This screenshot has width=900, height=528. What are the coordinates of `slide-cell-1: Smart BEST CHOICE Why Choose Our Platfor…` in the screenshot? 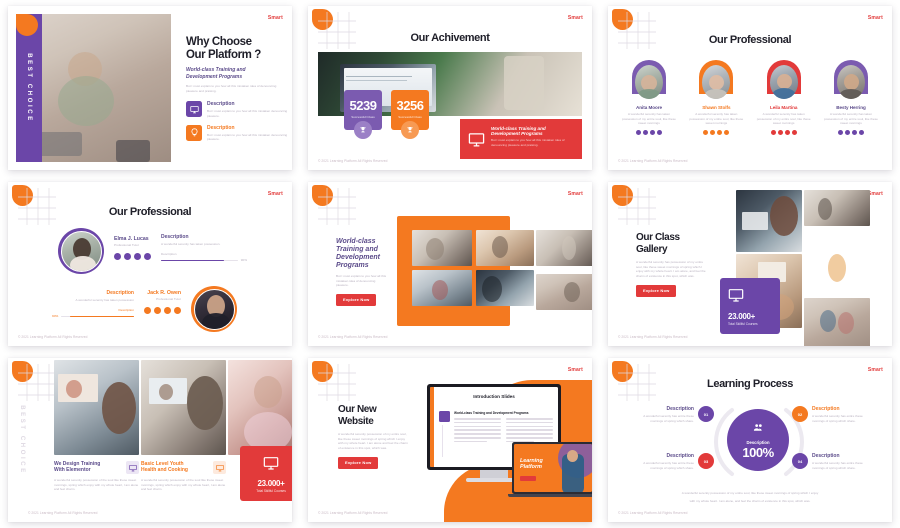 It's located at (150, 88).